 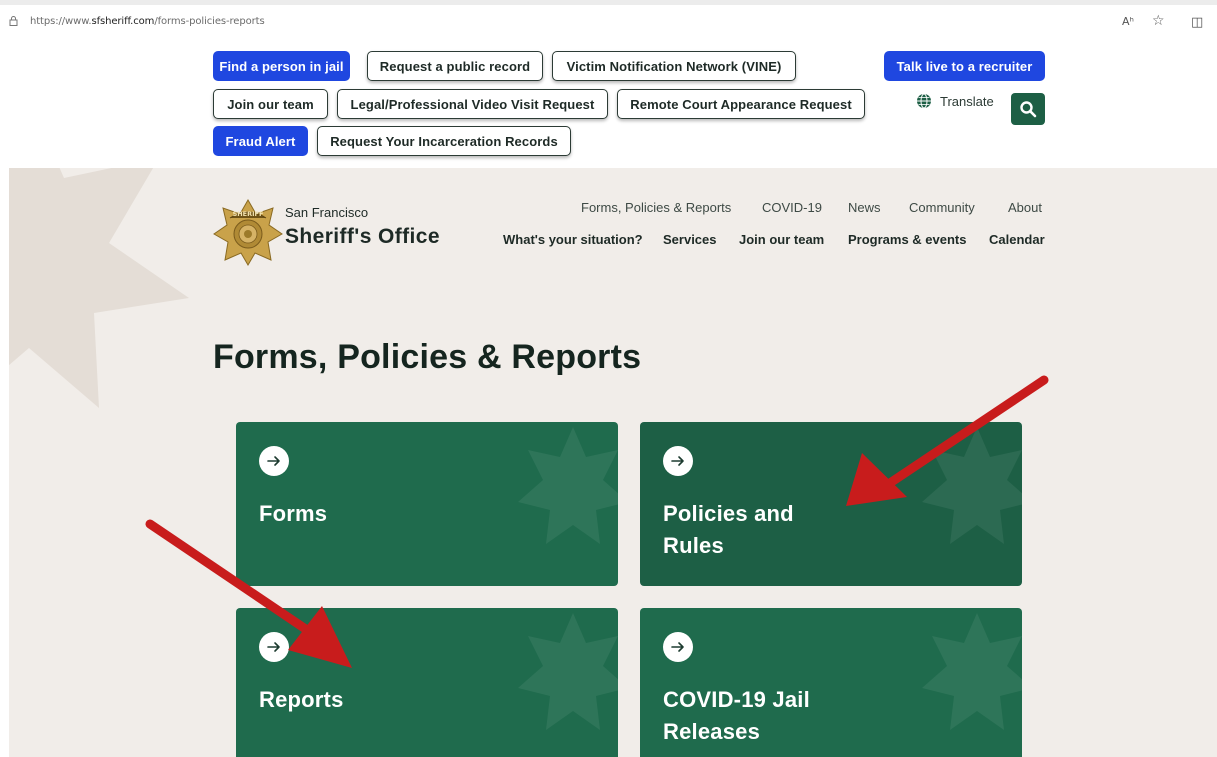 What do you see at coordinates (444, 141) in the screenshot?
I see `request-incarceration-records-button: Request Your Incarceration Records` at bounding box center [444, 141].